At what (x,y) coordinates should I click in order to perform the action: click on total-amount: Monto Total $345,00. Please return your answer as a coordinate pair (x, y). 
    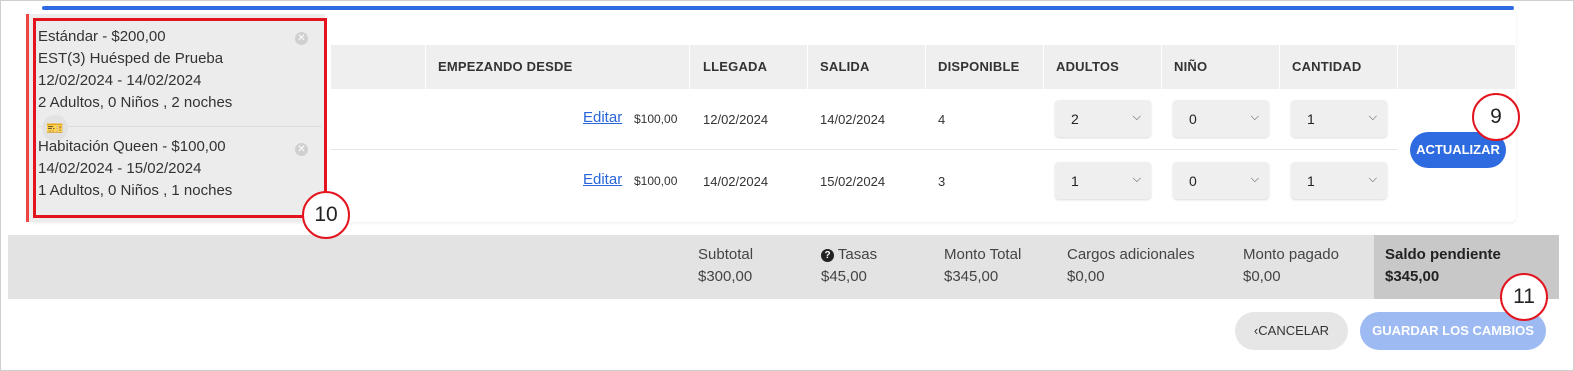
    Looking at the image, I should click on (982, 266).